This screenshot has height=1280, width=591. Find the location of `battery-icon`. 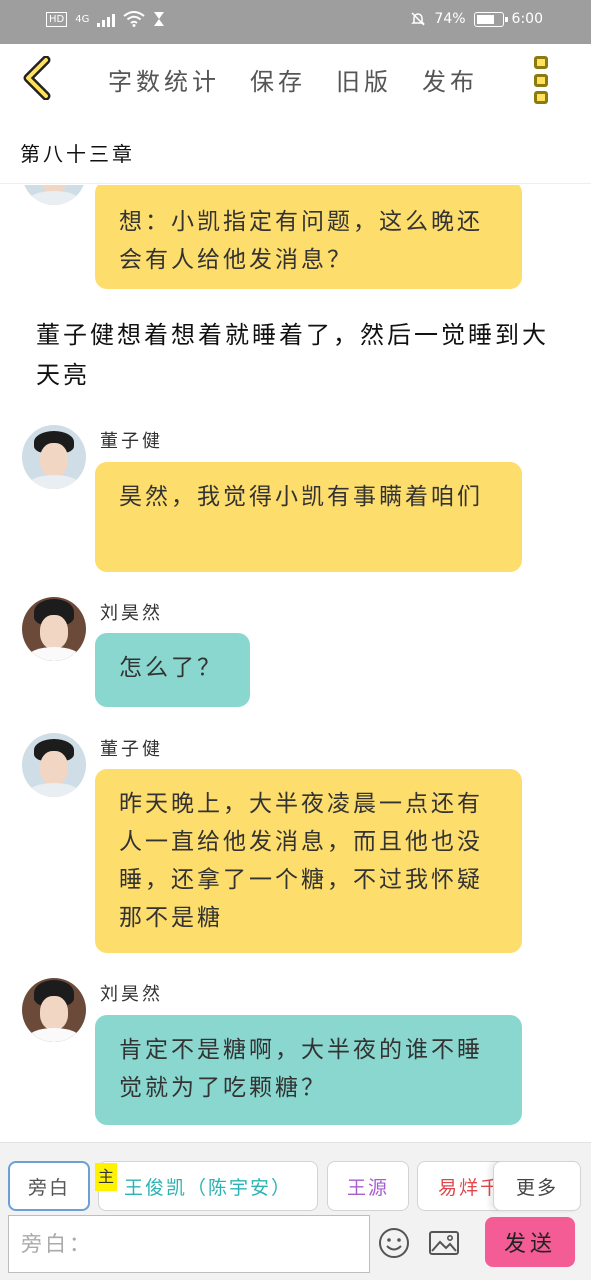

battery-icon is located at coordinates (490, 19).